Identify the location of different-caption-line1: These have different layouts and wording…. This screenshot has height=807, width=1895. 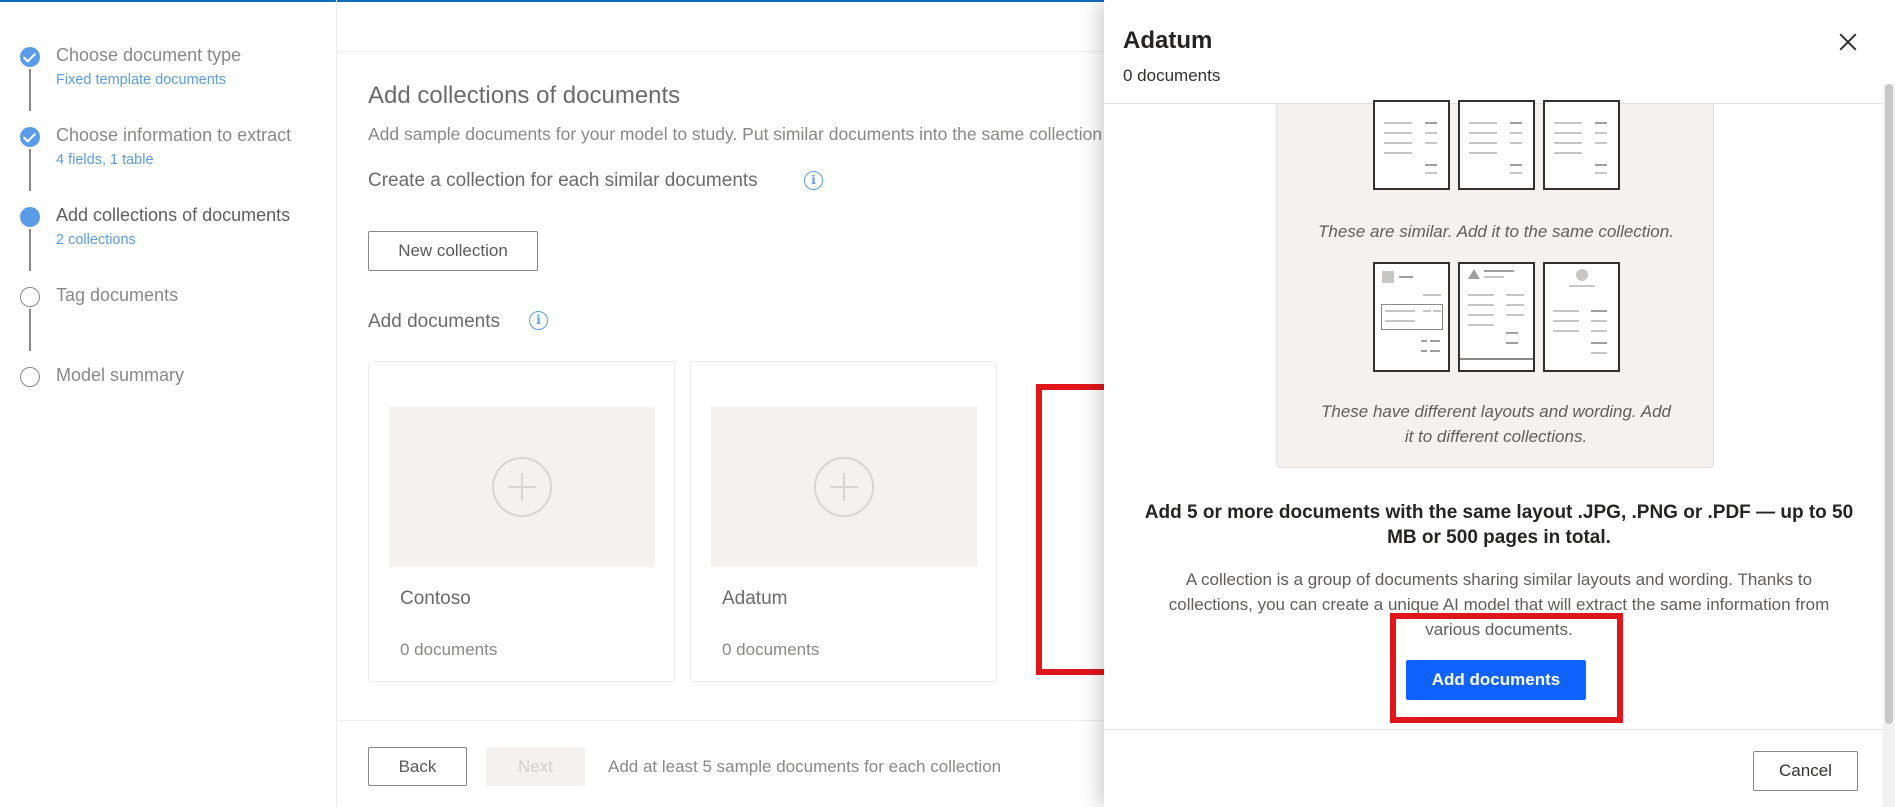
(1496, 411).